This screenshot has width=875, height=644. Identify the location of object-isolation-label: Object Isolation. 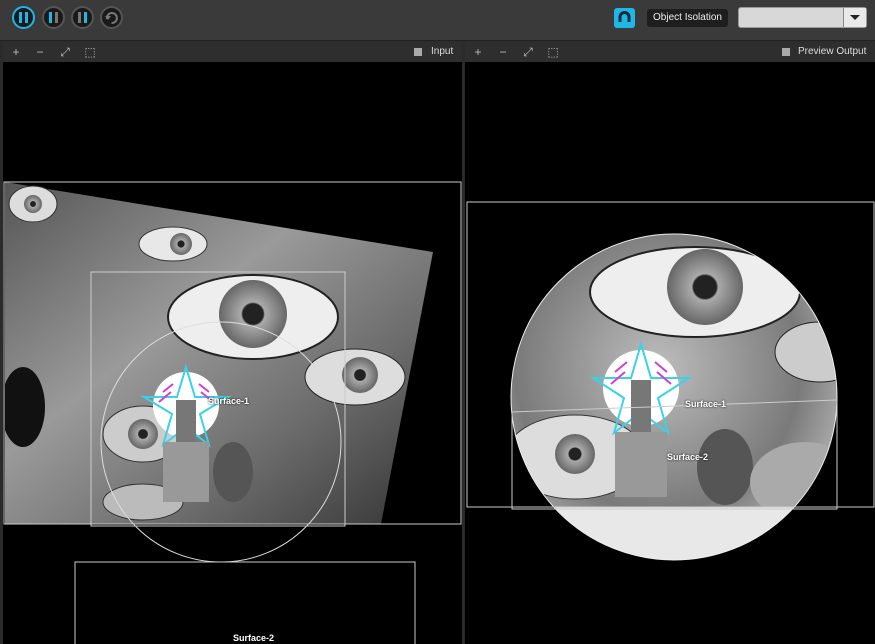
(687, 18).